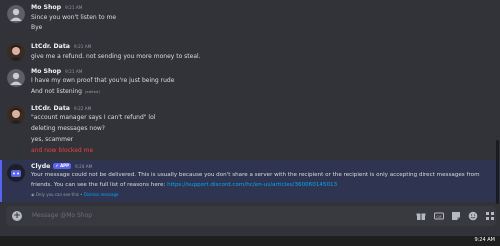 The width and height of the screenshot is (500, 246). I want to click on app-badge: ✔ APP, so click(62, 166).